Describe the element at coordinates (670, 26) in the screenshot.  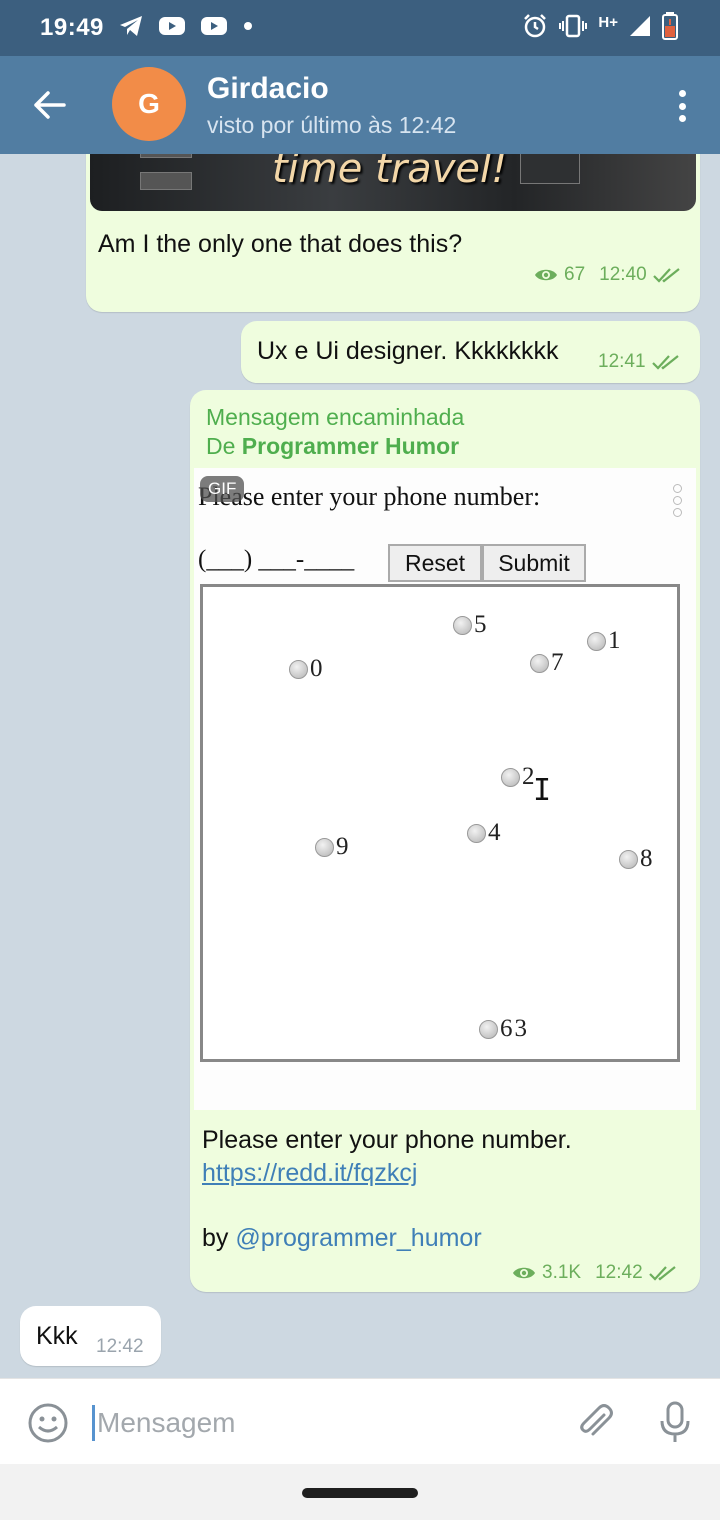
I see `battery-low-icon` at that location.